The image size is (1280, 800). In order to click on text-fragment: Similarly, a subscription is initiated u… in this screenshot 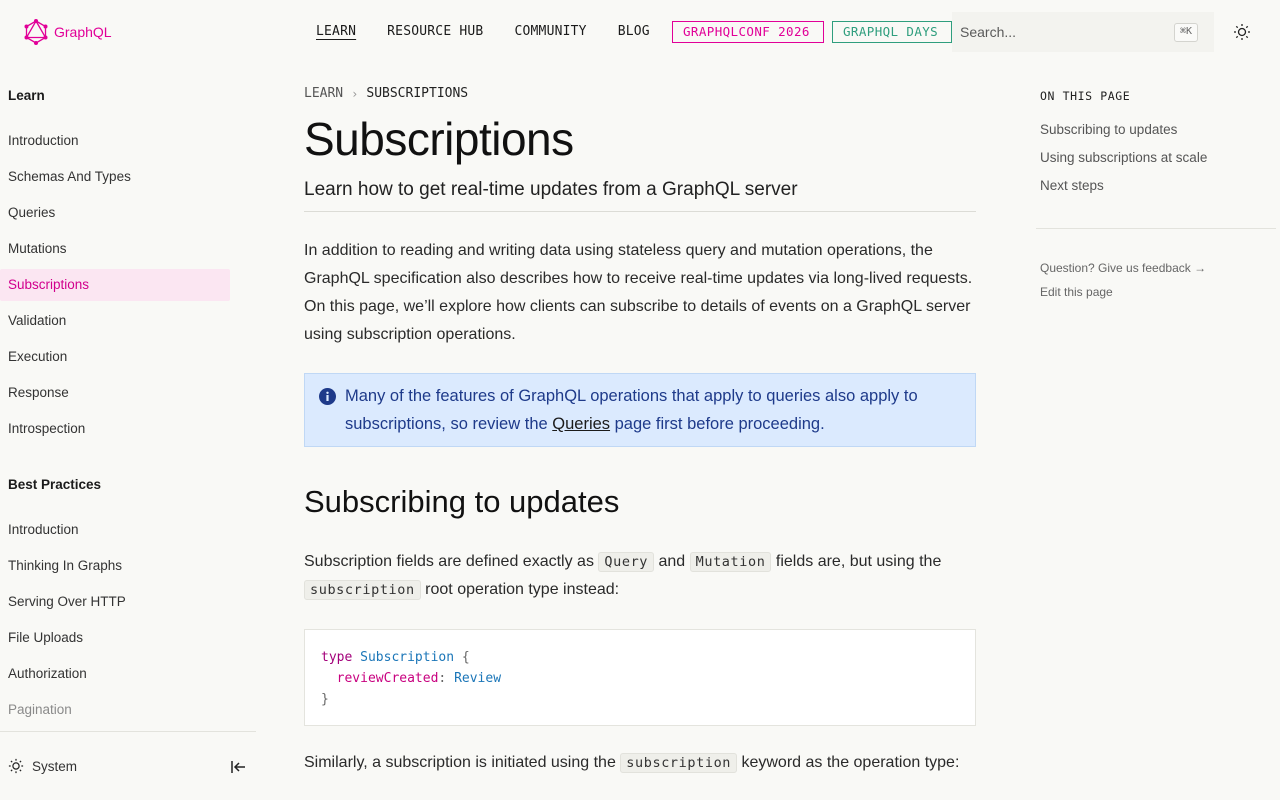, I will do `click(462, 762)`.